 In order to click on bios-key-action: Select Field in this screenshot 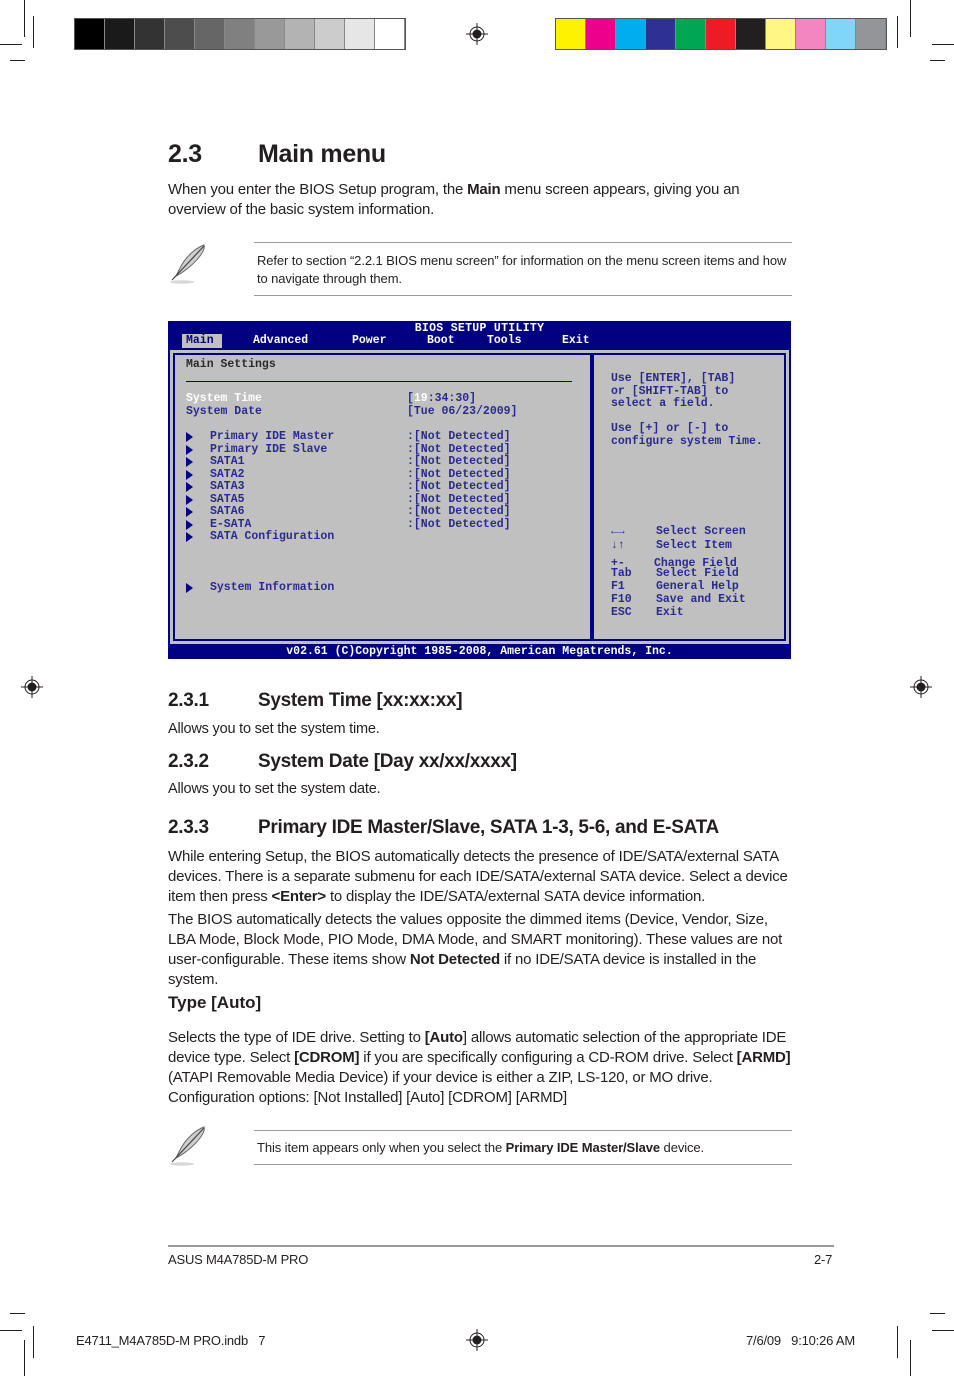, I will do `click(697, 573)`.